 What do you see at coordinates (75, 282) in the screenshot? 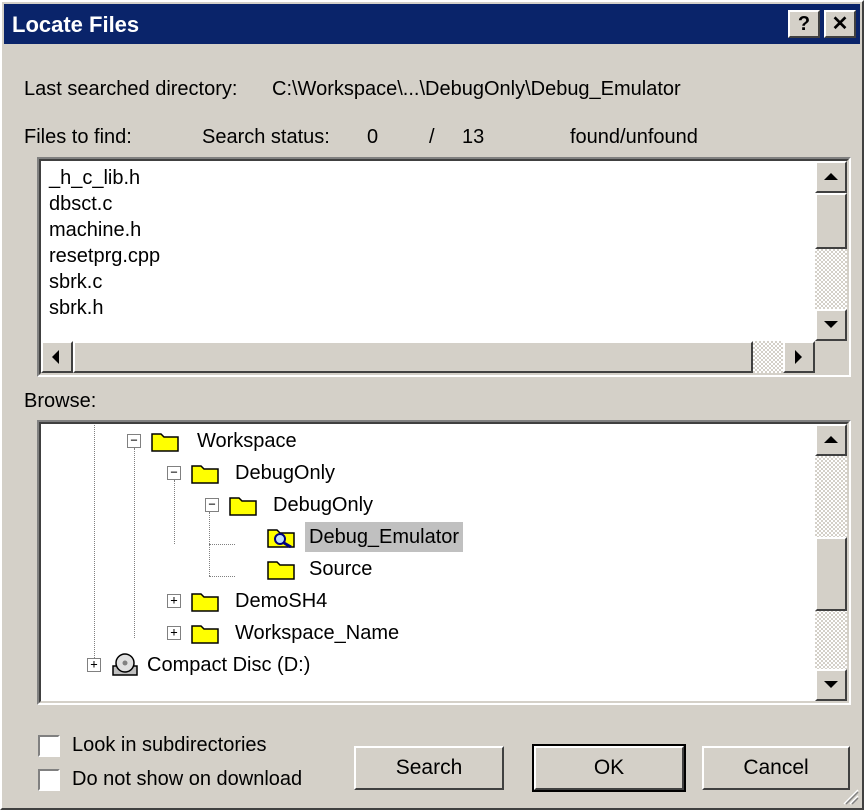
I see `list-item: sbrk.c` at bounding box center [75, 282].